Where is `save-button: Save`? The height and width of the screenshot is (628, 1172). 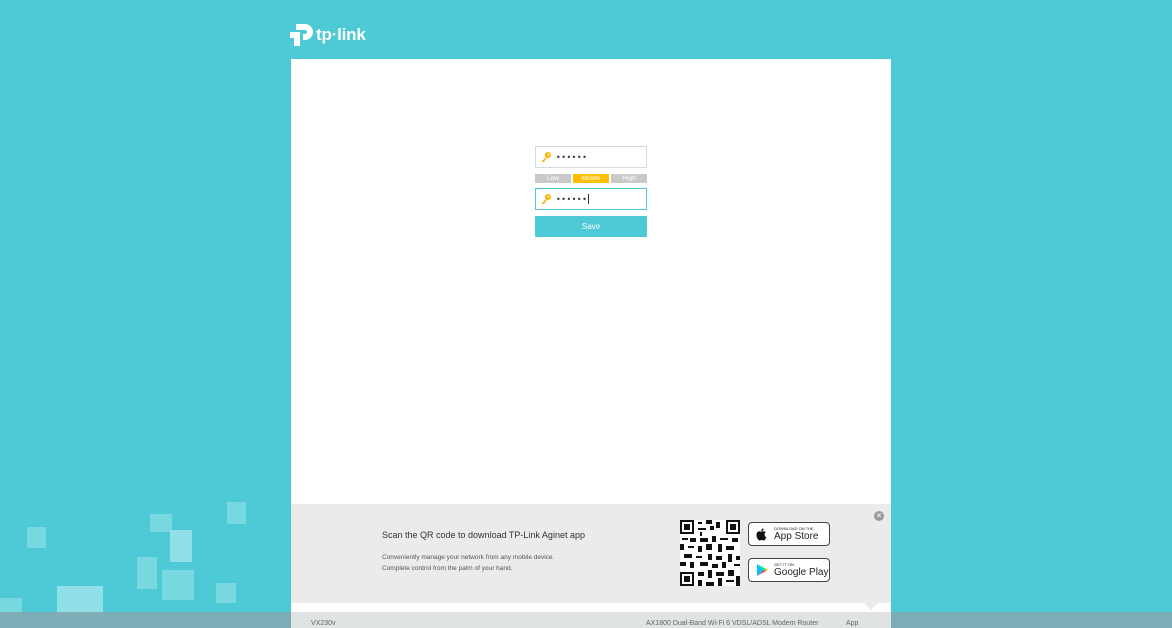
save-button: Save is located at coordinates (591, 226).